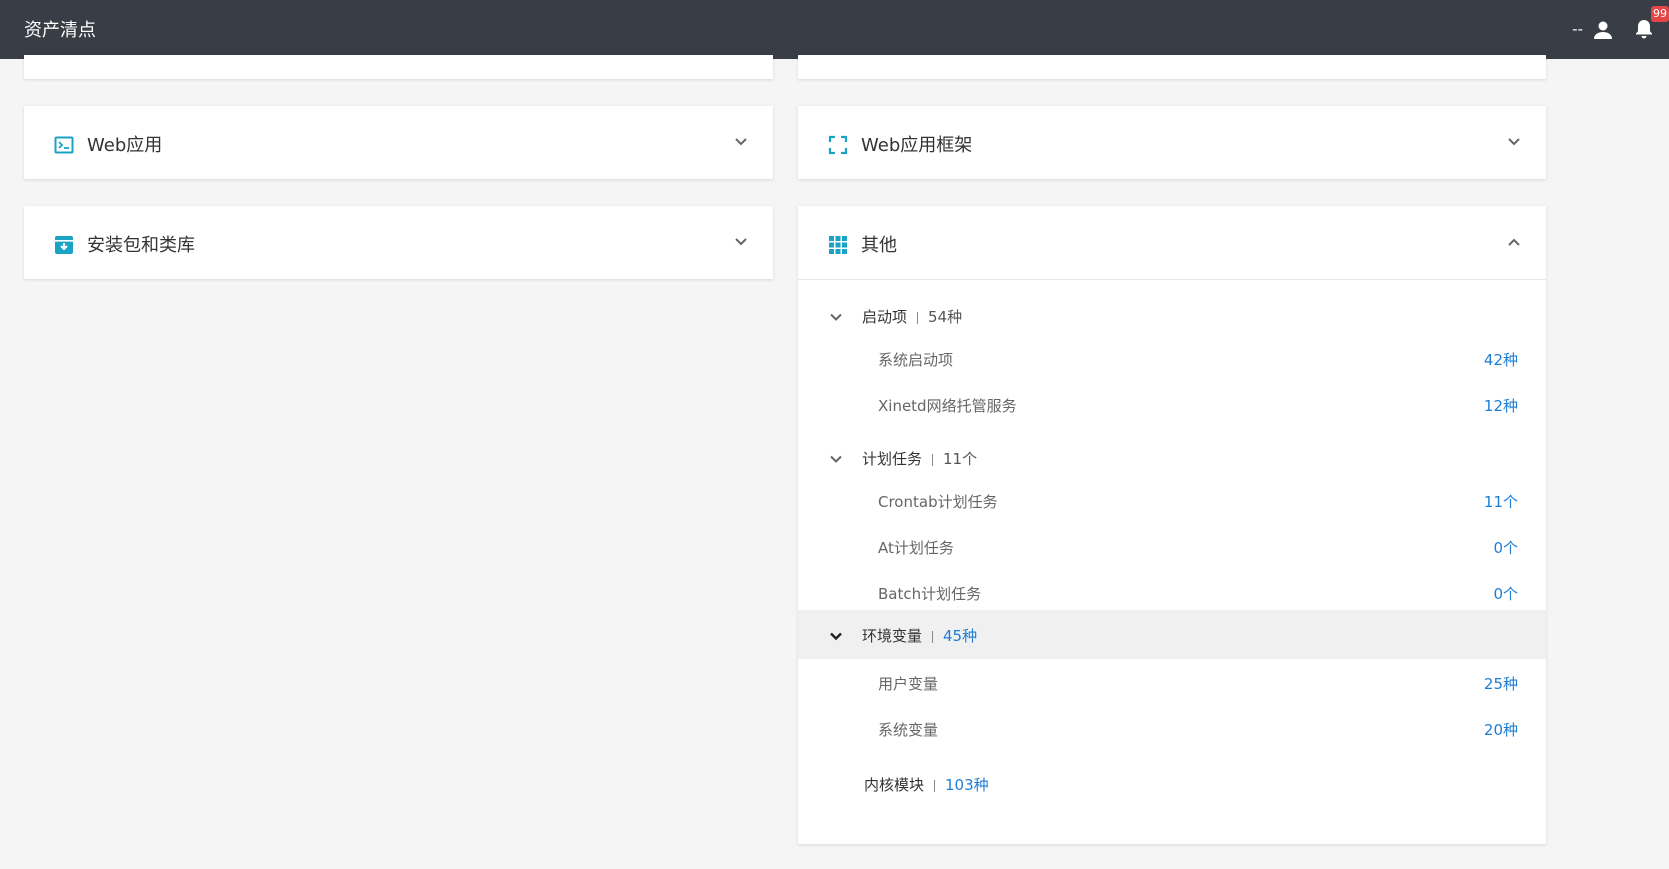 This screenshot has height=869, width=1669. I want to click on card-title: 安装包和类库, so click(141, 245).